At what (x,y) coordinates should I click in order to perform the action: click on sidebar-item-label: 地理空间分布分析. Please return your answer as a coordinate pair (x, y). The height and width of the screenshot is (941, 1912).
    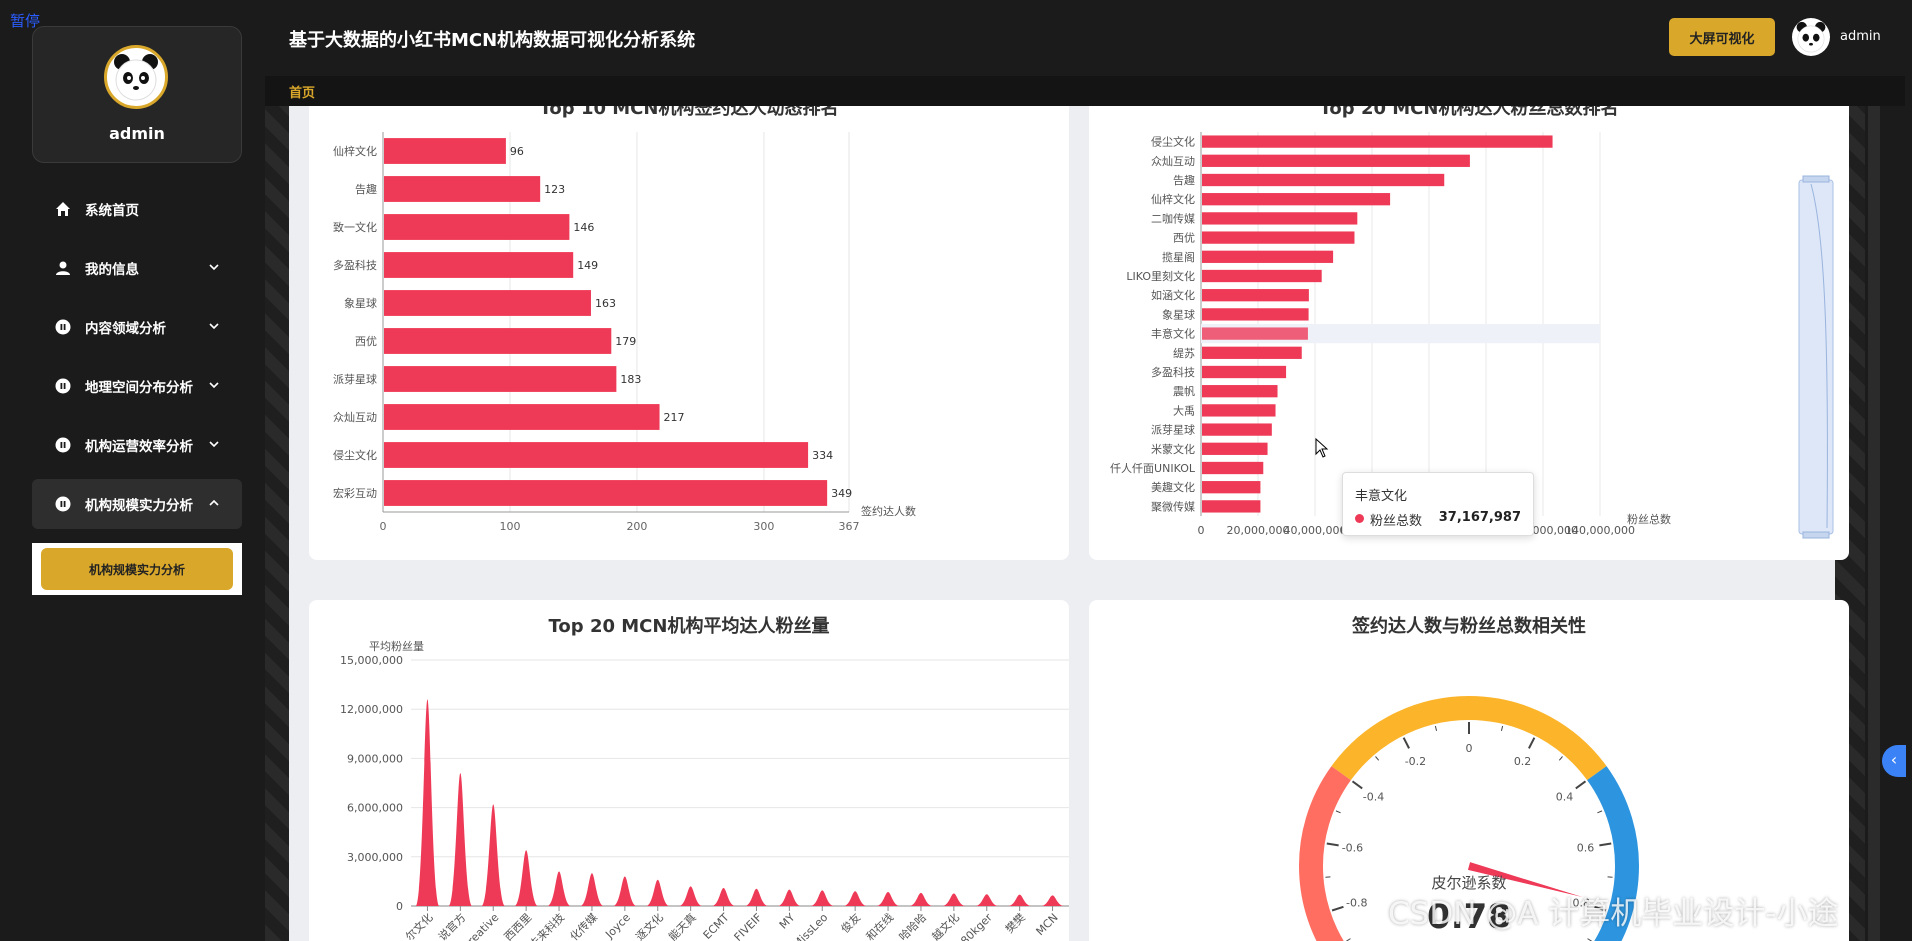
    Looking at the image, I should click on (139, 388).